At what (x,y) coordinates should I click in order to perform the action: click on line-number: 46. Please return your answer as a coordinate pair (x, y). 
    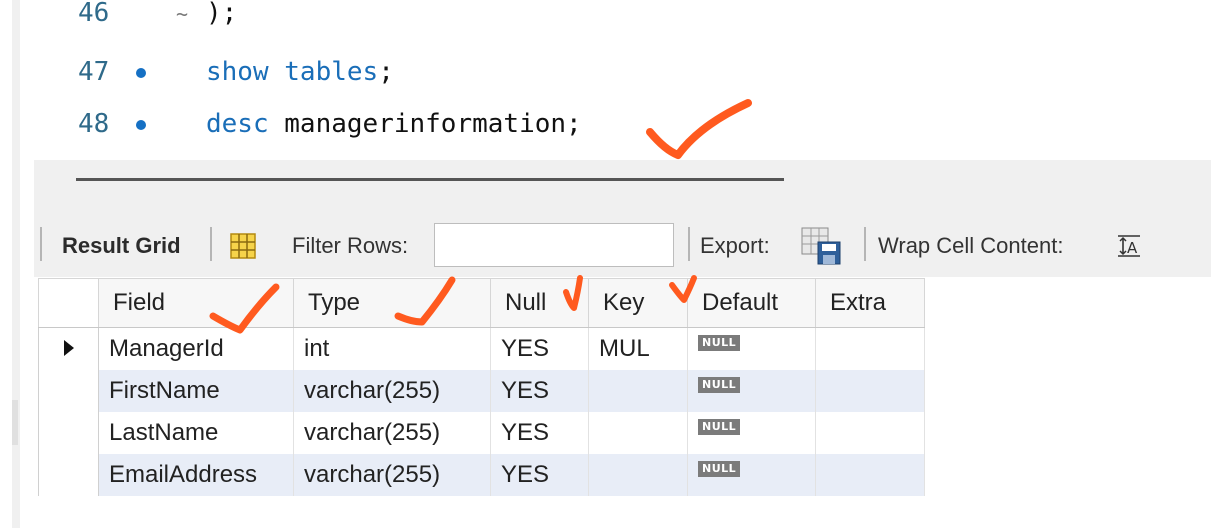
    Looking at the image, I should click on (94, 14).